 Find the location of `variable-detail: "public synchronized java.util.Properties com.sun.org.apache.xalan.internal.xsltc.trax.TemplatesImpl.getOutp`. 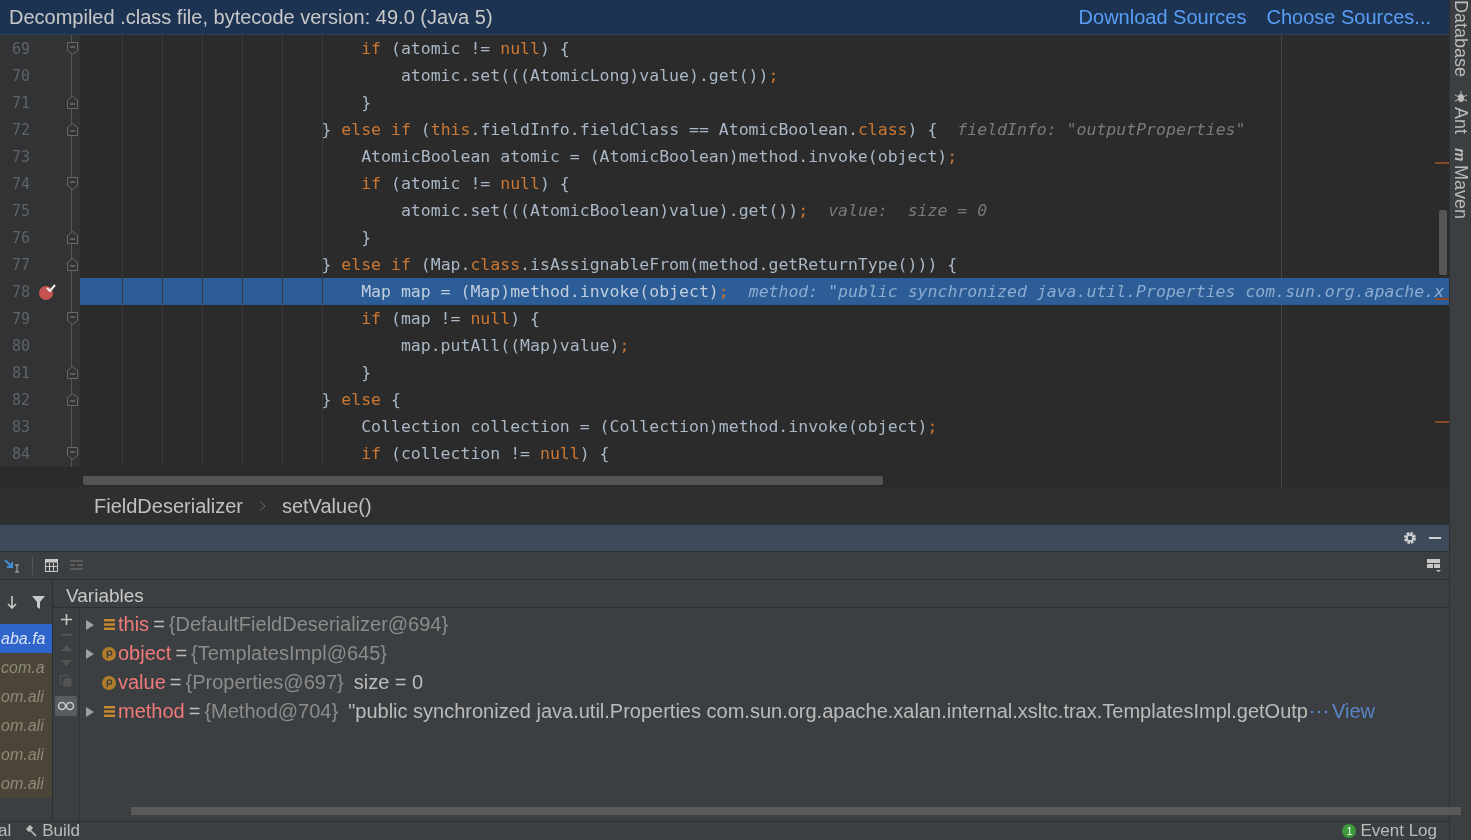

variable-detail: "public synchronized java.util.Properties com.sun.org.apache.xalan.internal.xsltc.trax.TemplatesImpl.getOutp is located at coordinates (828, 711).